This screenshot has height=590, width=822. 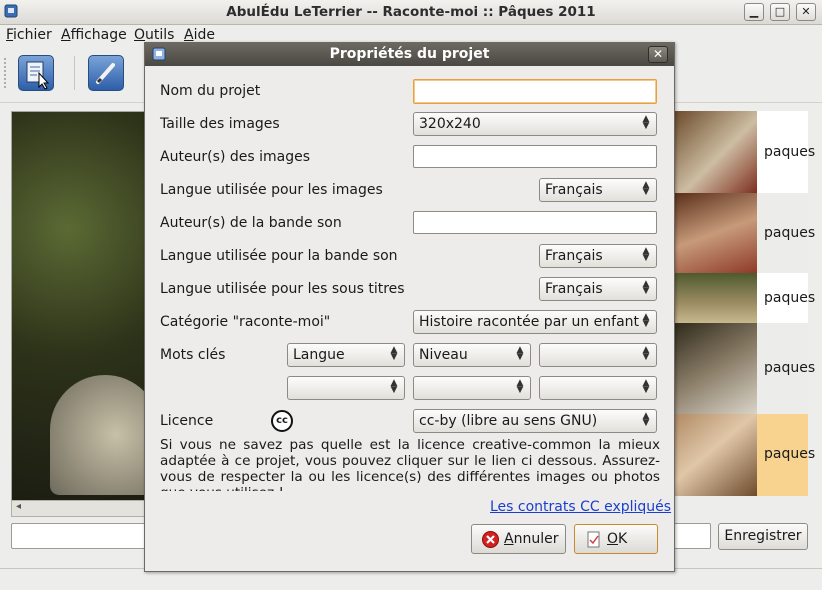 I want to click on dialog-titlebar: Propriétés du projet ✕, so click(x=409, y=54).